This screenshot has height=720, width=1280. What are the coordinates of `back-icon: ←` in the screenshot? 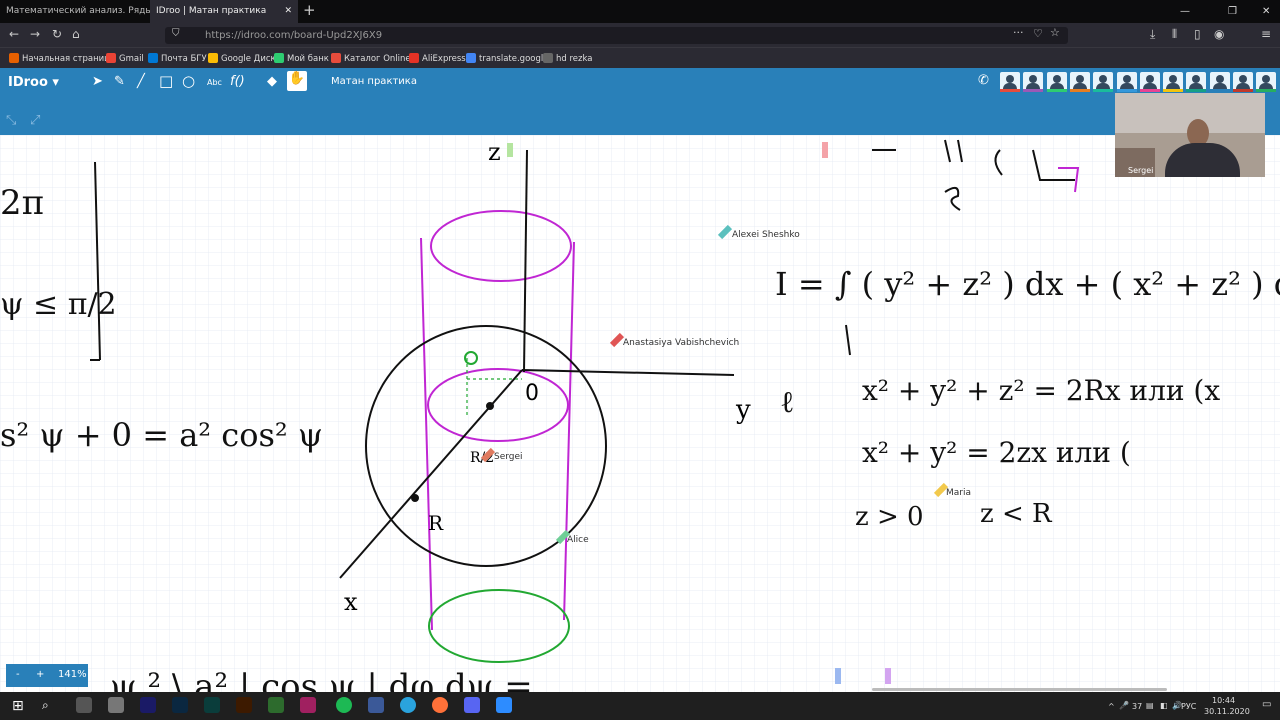 It's located at (14, 34).